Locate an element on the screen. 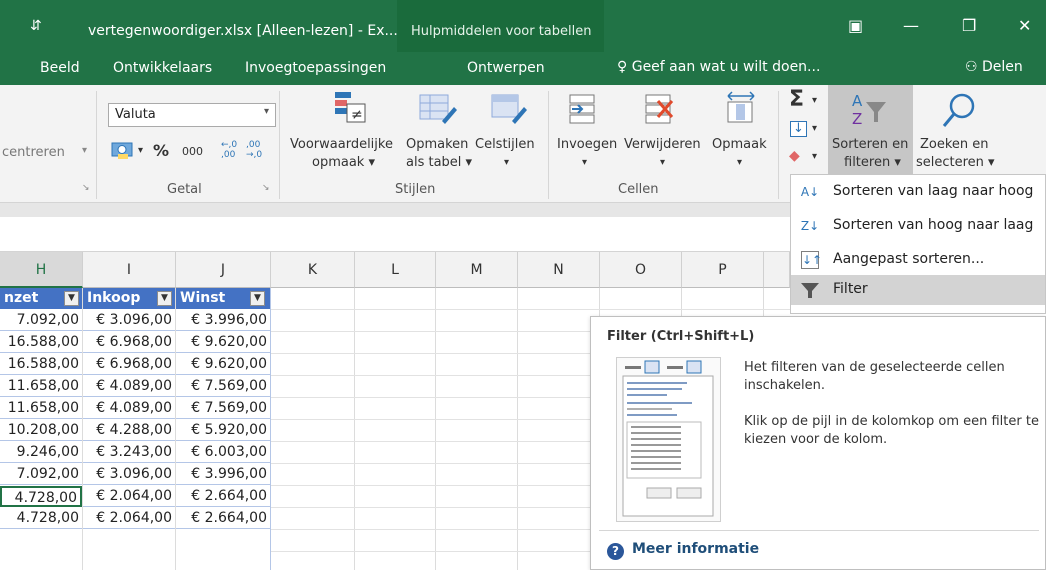  menu-item-sort-descending: Z↓ Sorteren van hoog naar laag is located at coordinates (918, 226).